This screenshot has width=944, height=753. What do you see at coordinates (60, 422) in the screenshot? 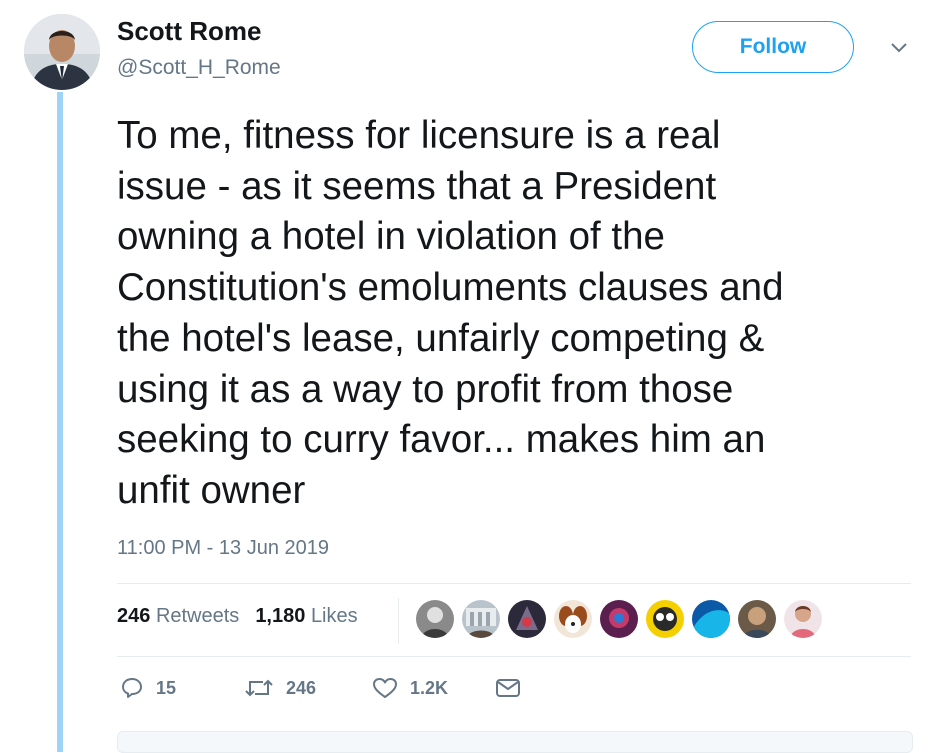
I see `thread-connector-line` at bounding box center [60, 422].